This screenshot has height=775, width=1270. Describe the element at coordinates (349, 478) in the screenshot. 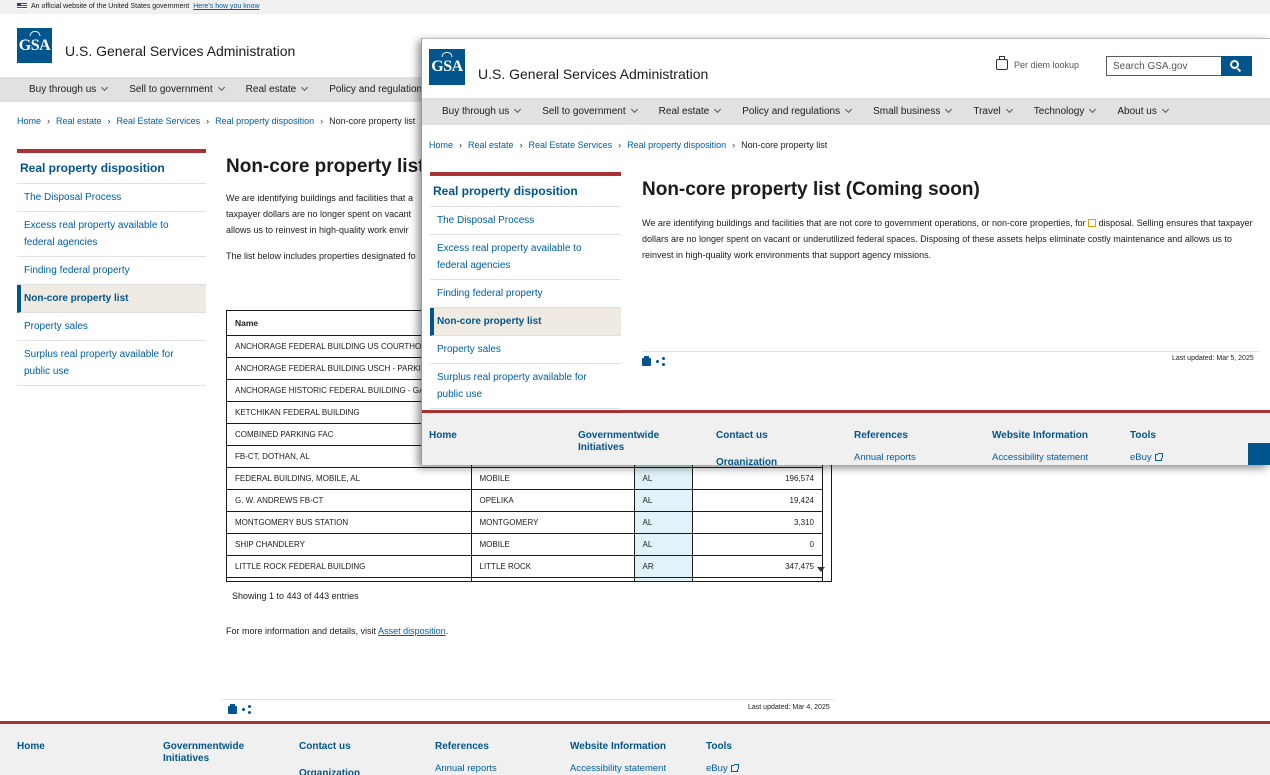

I see `cell-name: FEDERAL BUILDING, MOBILE, AL` at that location.